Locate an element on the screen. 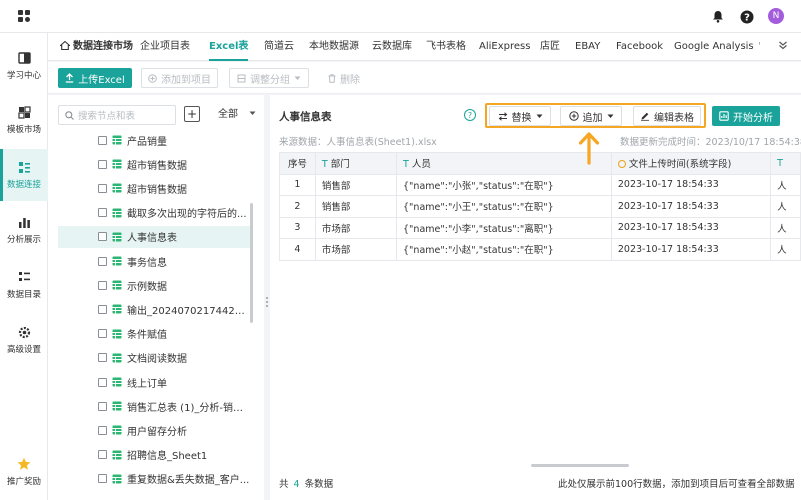 The width and height of the screenshot is (801, 500). table-cell: 市场部 is located at coordinates (356, 227).